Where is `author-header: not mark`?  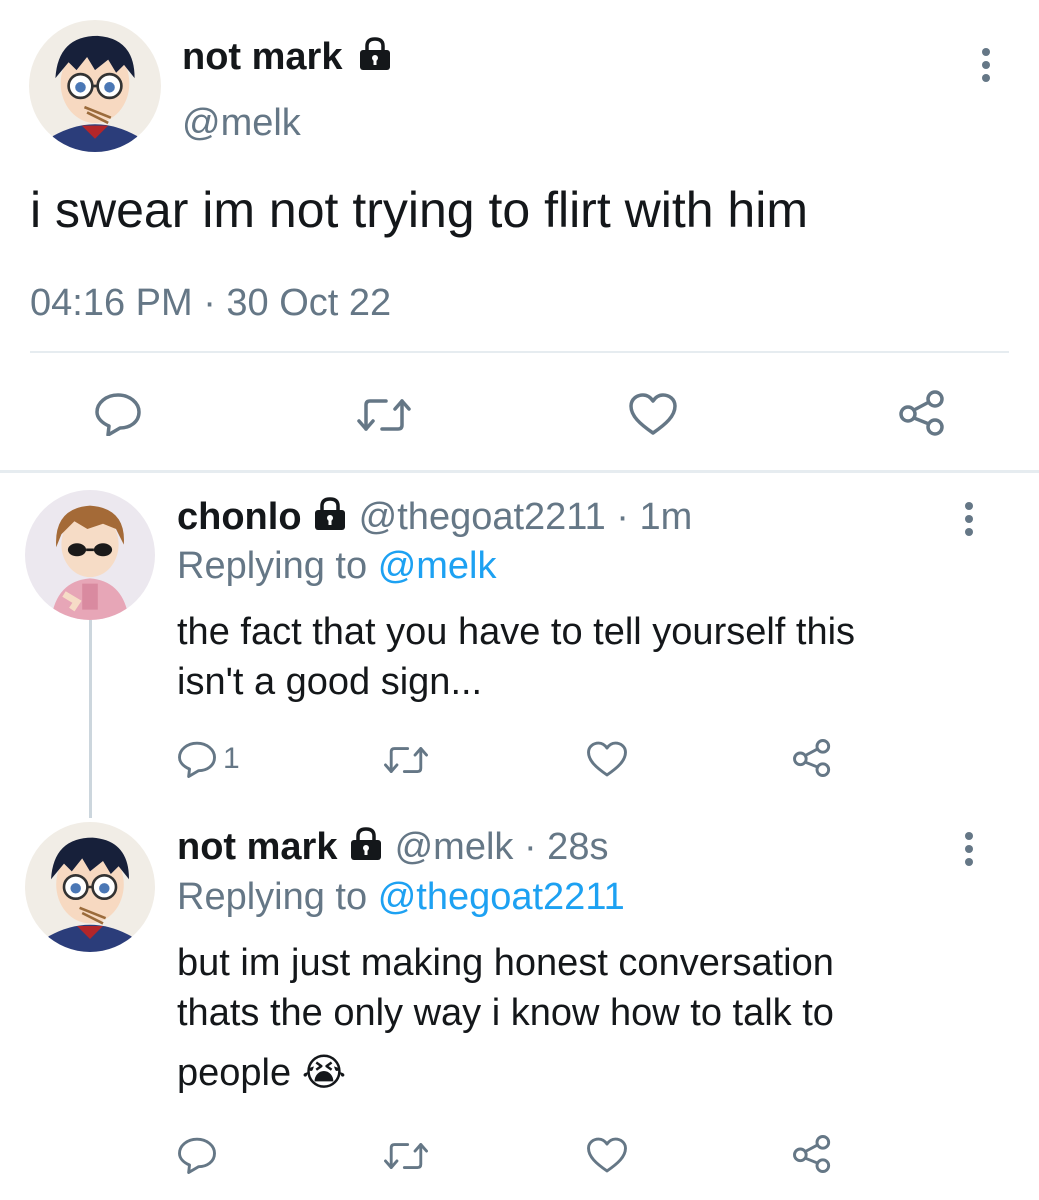
author-header: not mark is located at coordinates (287, 58).